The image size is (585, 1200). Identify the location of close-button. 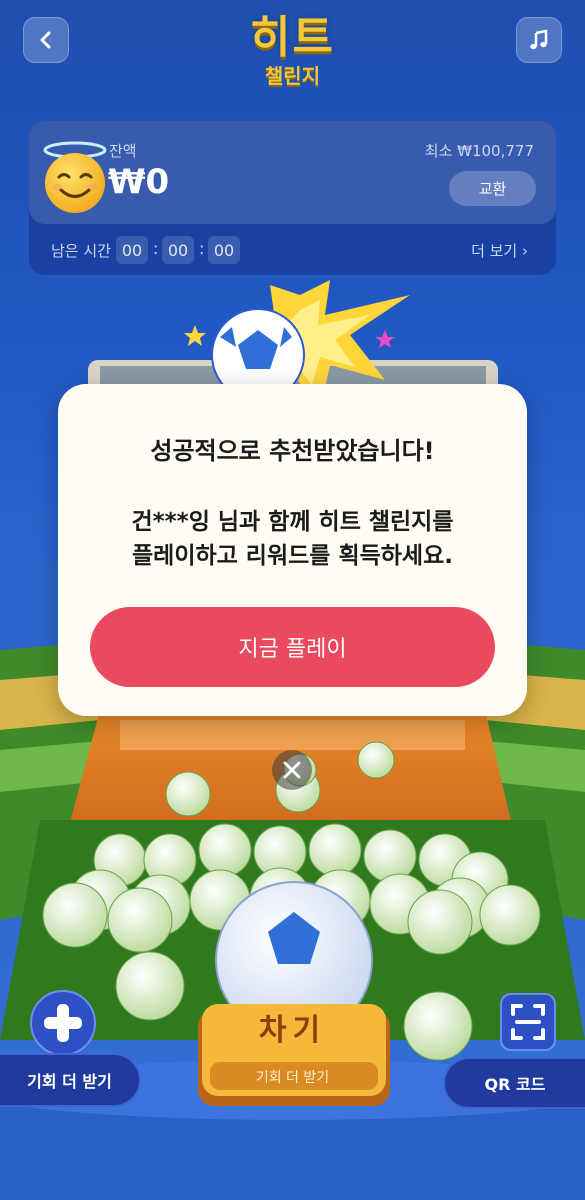
(292, 770).